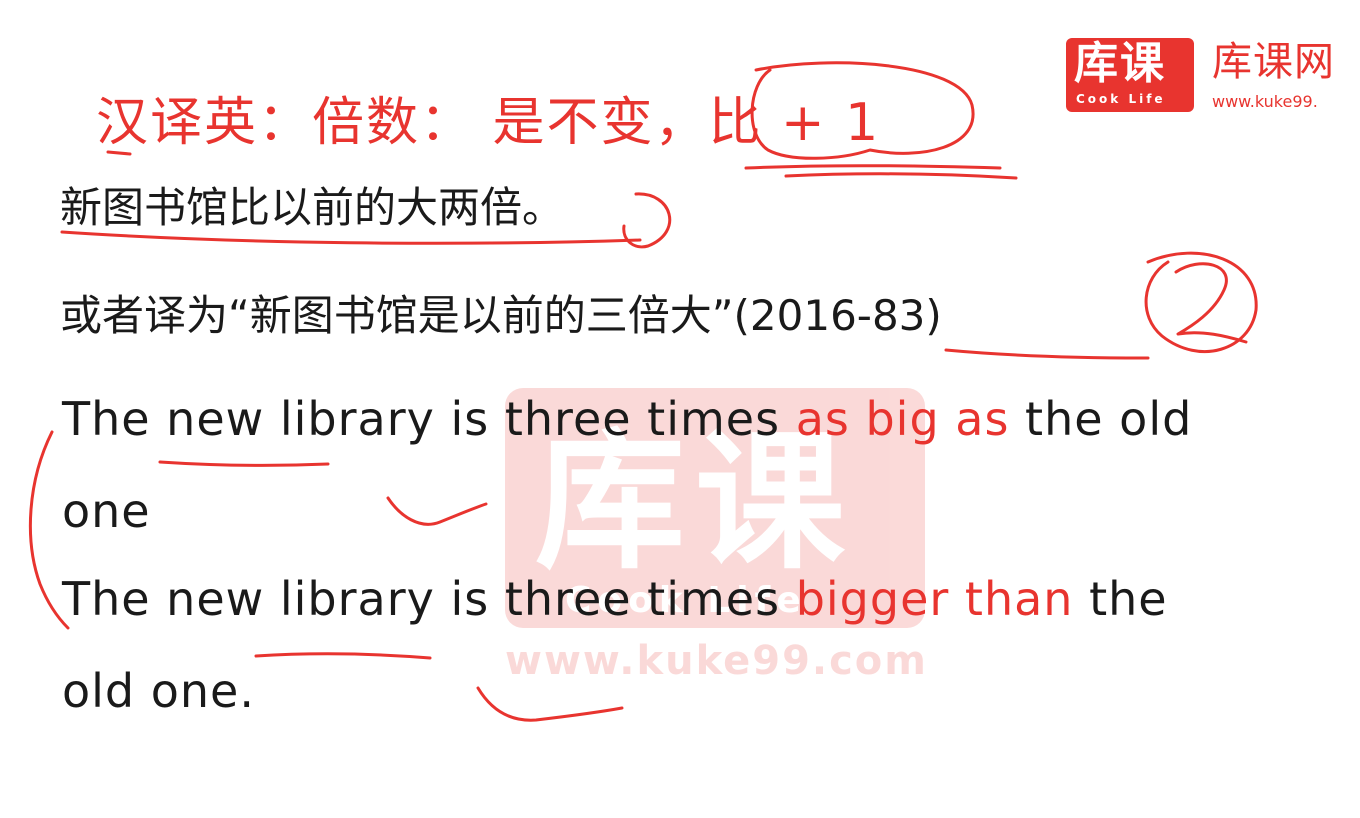 Image resolution: width=1360 pixels, height=818 pixels. I want to click on logo-badge-sub: Cook Life, so click(1121, 99).